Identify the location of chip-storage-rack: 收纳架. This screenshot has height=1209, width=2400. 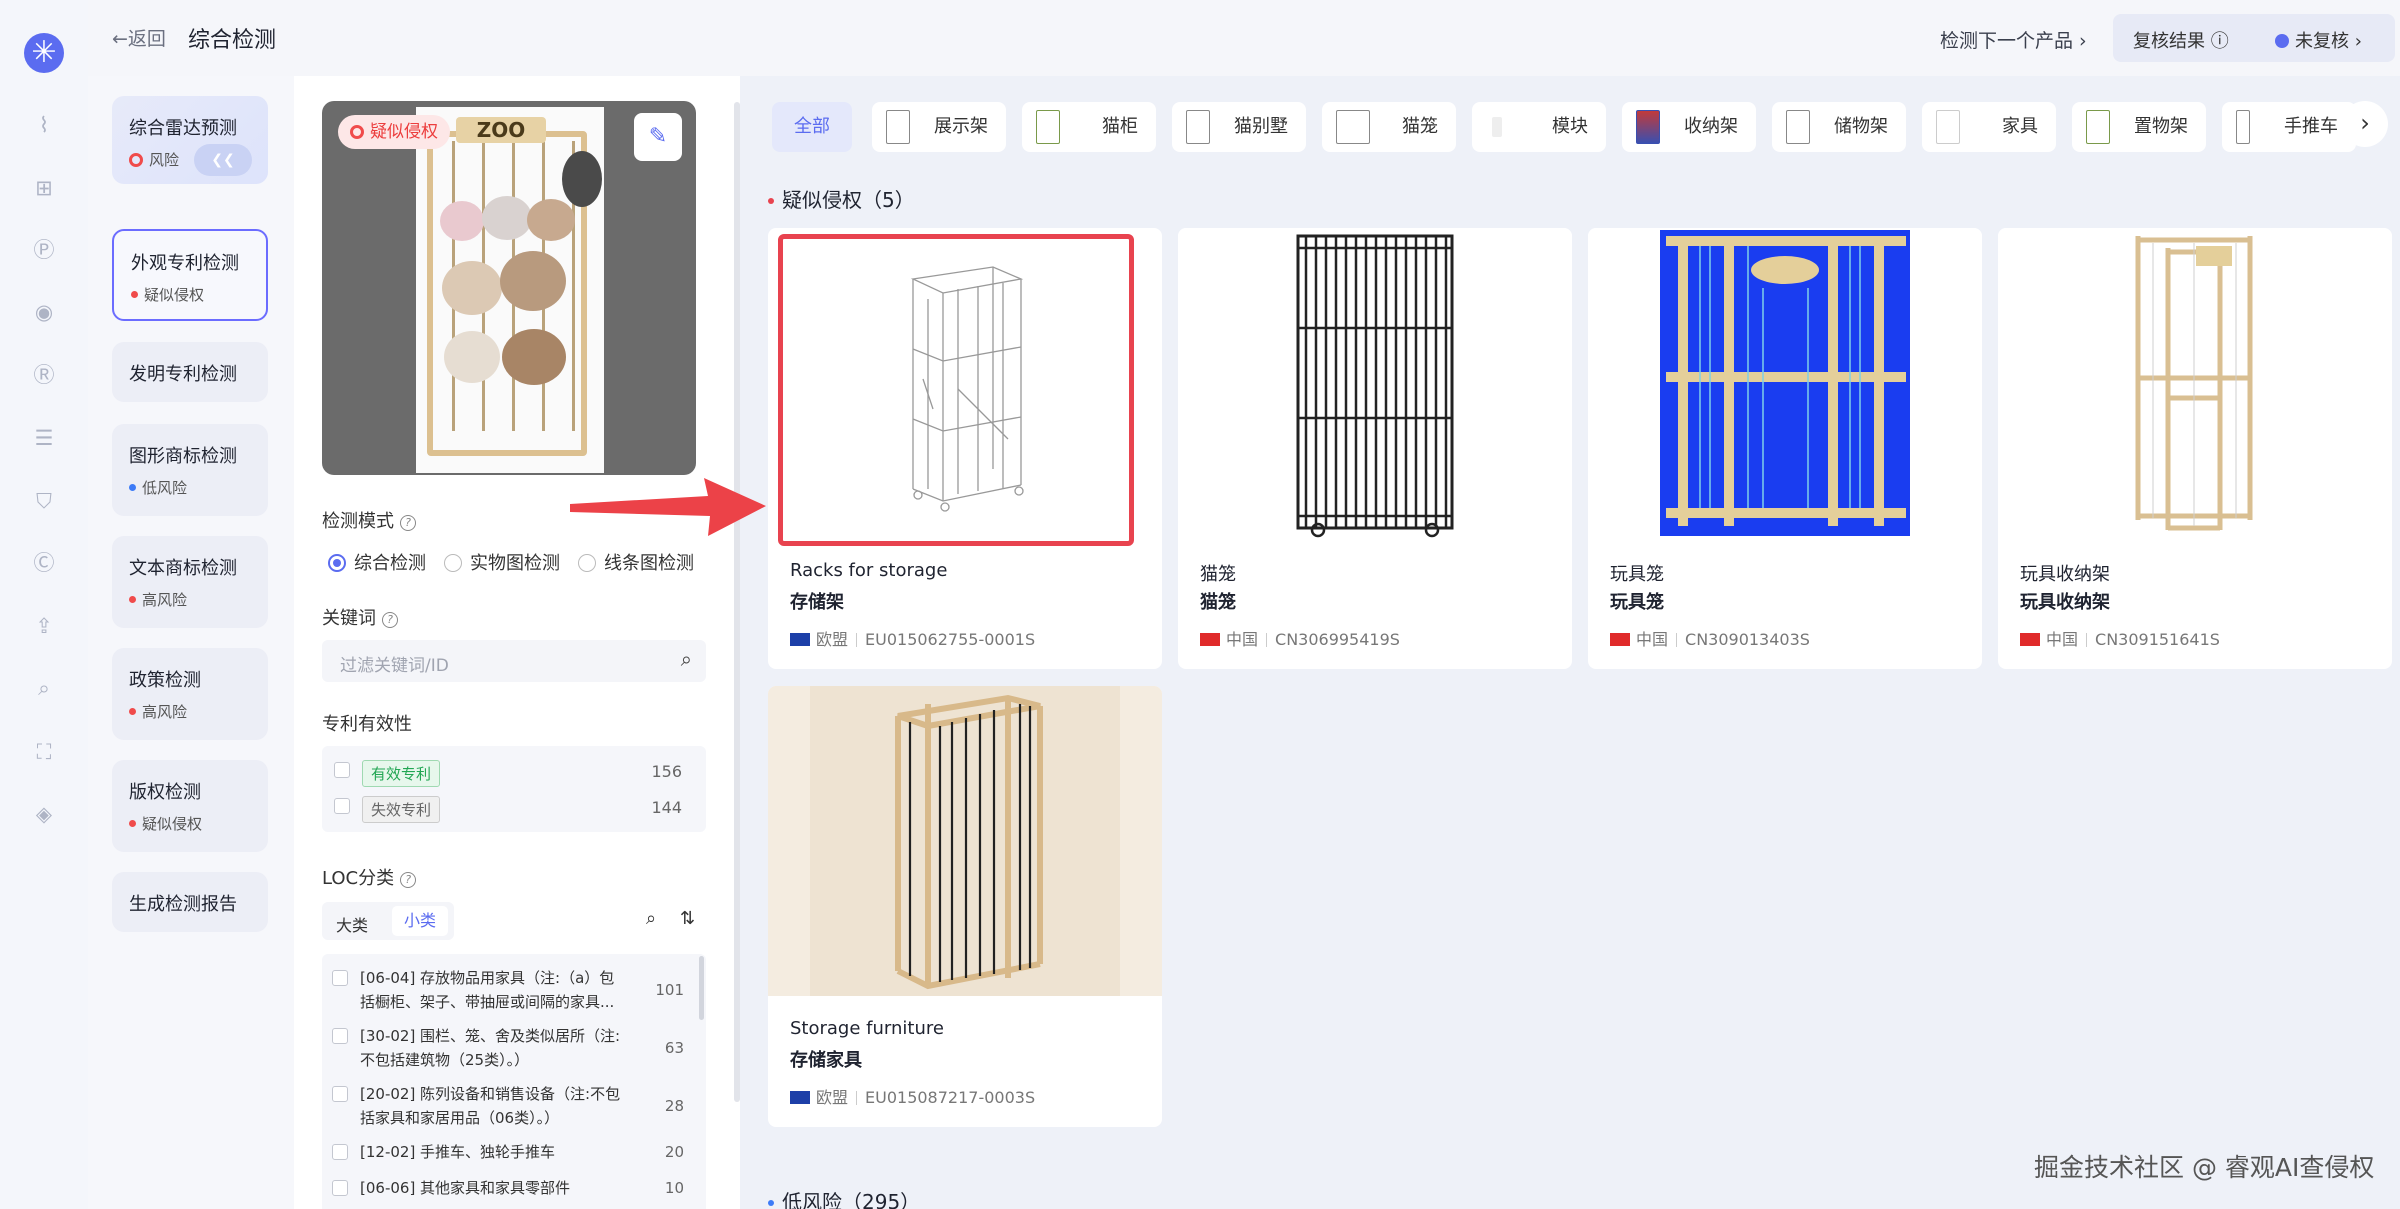
(1689, 127).